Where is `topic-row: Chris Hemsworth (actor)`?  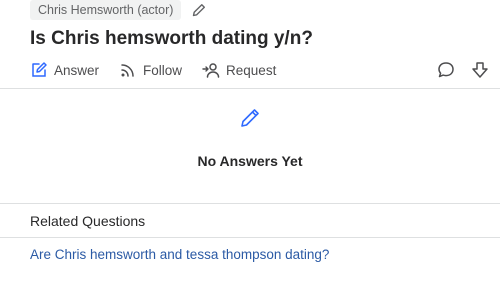
topic-row: Chris Hemsworth (actor) is located at coordinates (118, 10).